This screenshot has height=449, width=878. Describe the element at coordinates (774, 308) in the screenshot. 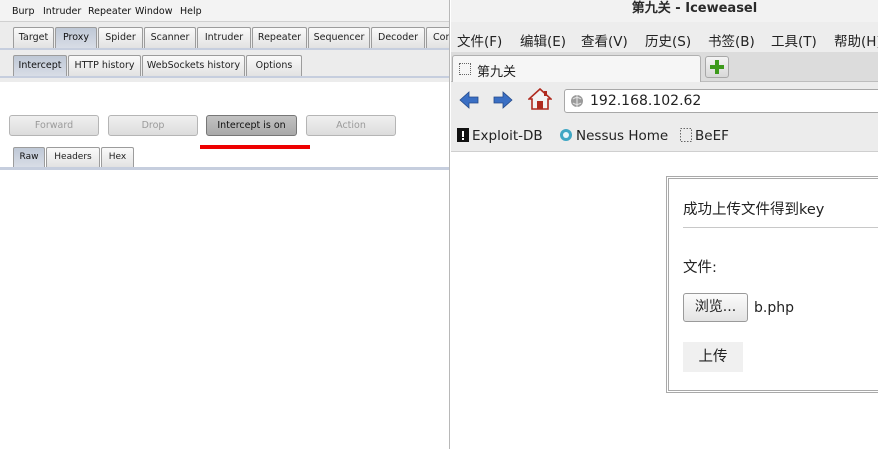

I see `selected-file-name: b.php` at that location.